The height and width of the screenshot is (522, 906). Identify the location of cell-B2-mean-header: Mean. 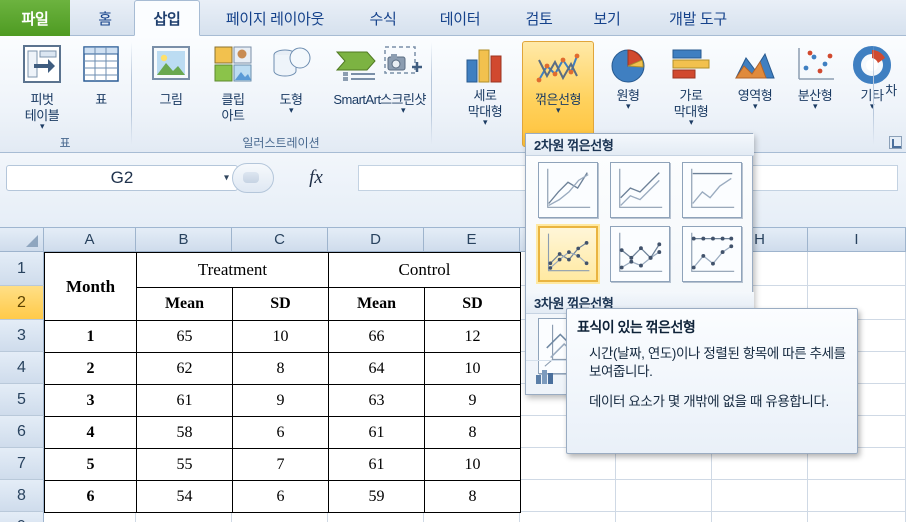
(184, 304).